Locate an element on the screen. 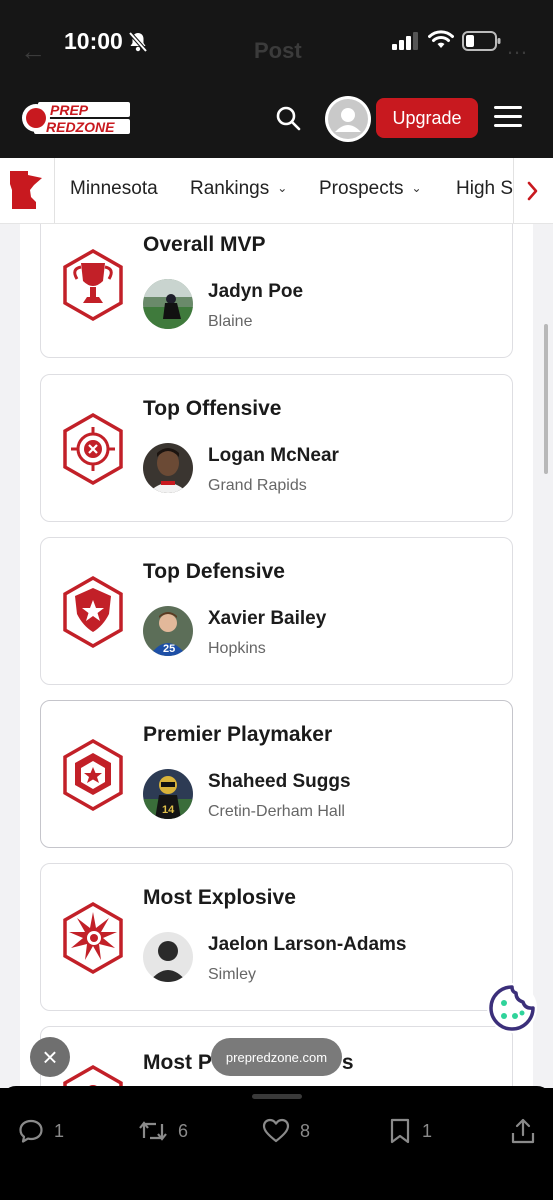 This screenshot has width=553, height=1200. wifi-icon is located at coordinates (441, 39).